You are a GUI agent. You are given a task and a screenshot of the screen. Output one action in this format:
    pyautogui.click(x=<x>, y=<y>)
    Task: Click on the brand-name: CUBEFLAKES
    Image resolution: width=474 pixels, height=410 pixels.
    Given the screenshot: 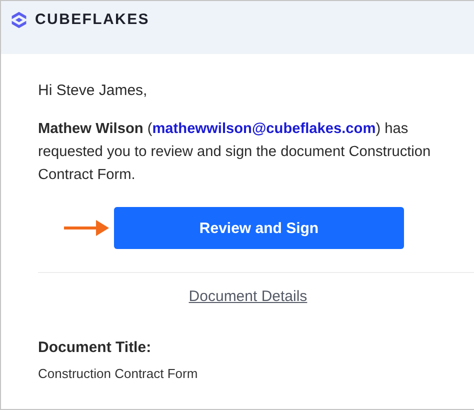 What is the action you would take?
    pyautogui.click(x=92, y=20)
    